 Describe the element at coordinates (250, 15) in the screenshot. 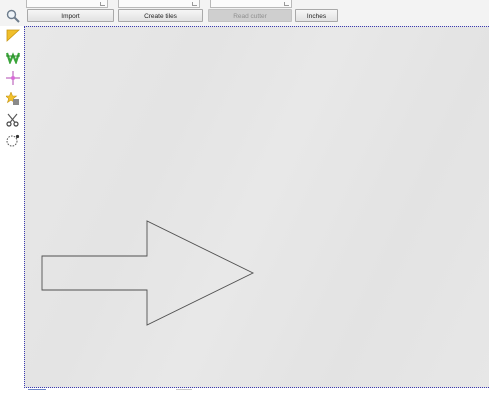

I see `read-cutter-button: Read cutter` at that location.